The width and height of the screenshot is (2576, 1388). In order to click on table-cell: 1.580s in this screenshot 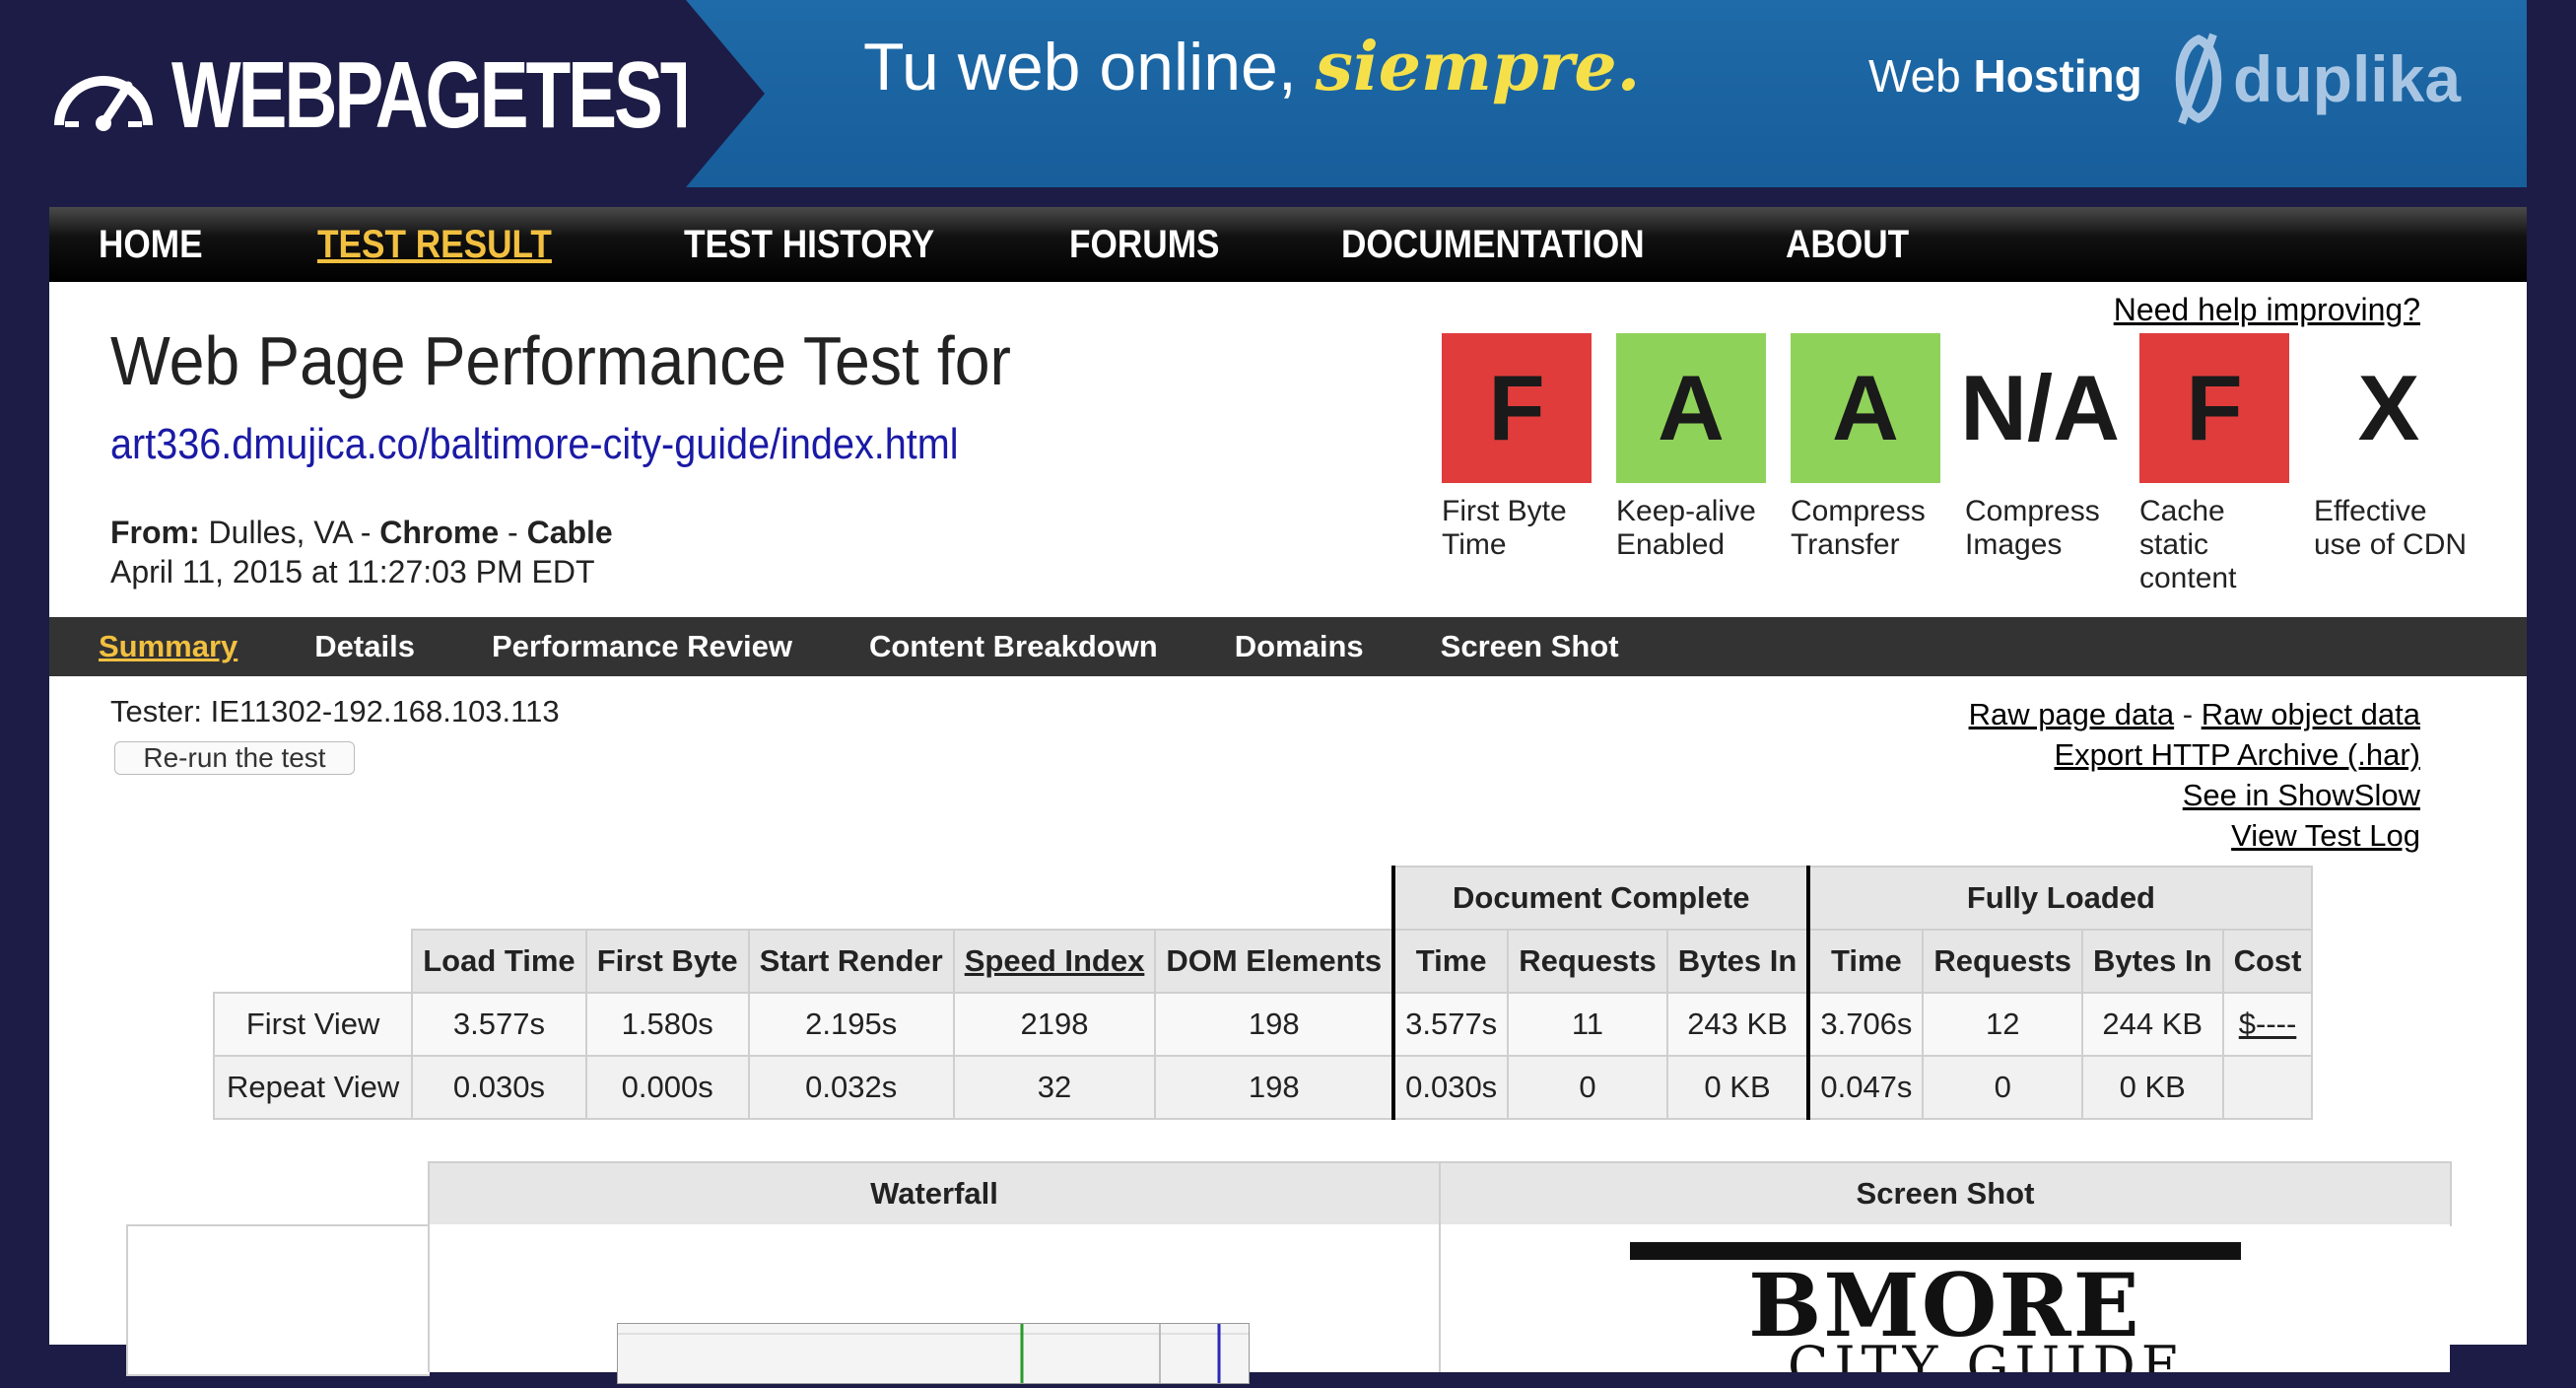, I will do `click(667, 1024)`.